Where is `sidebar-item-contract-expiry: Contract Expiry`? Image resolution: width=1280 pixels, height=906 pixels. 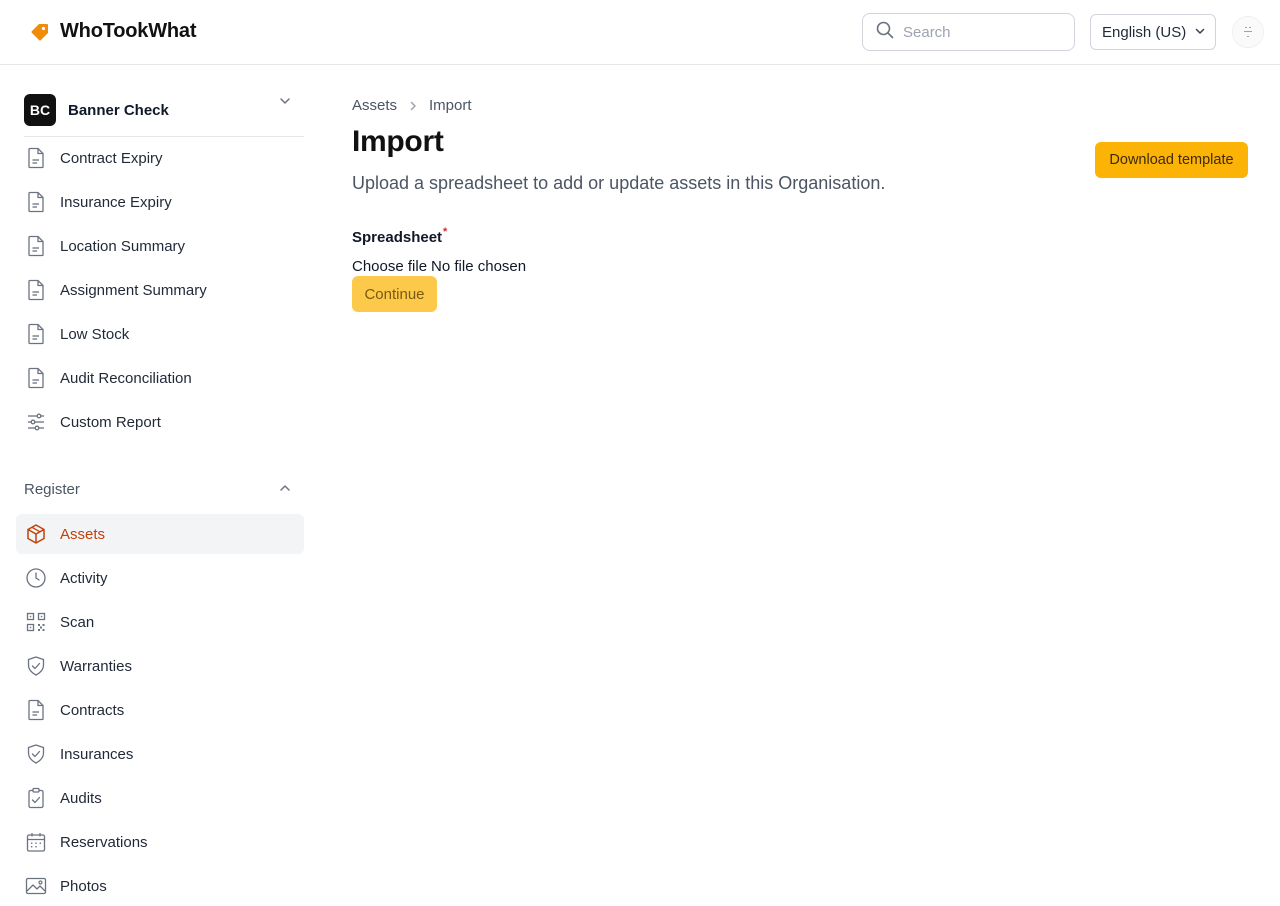
sidebar-item-contract-expiry: Contract Expiry is located at coordinates (160, 158).